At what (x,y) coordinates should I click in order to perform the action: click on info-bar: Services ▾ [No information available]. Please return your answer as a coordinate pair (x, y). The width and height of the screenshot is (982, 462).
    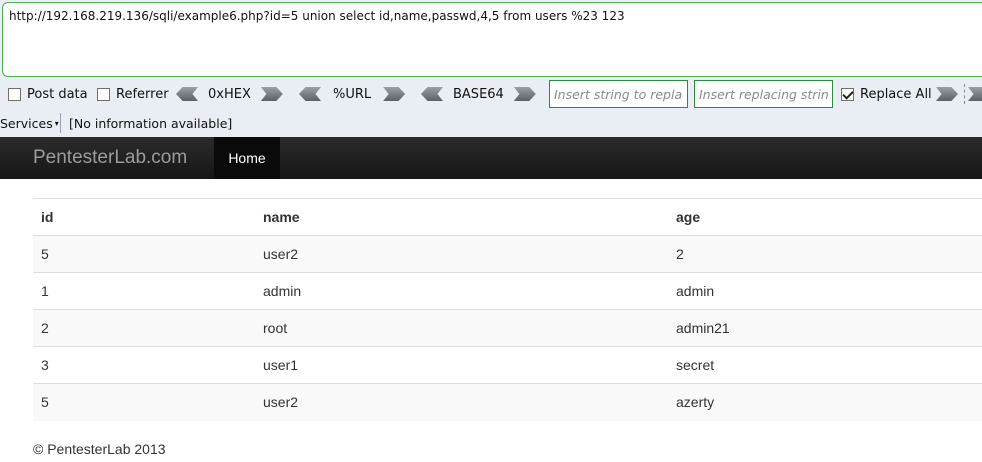
    Looking at the image, I should click on (491, 123).